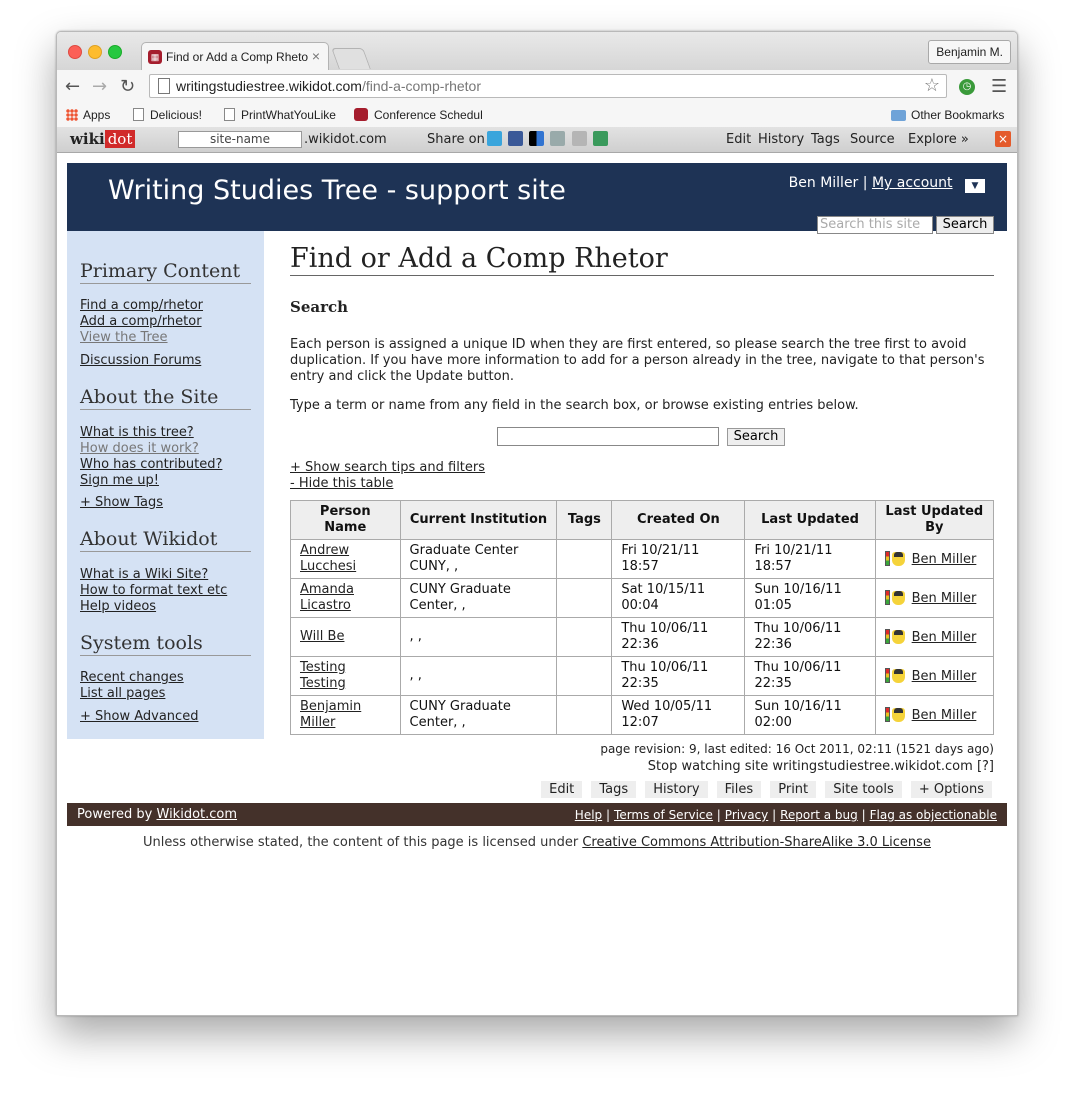  Describe the element at coordinates (588, 815) in the screenshot. I see `footer-help-link: Help` at that location.